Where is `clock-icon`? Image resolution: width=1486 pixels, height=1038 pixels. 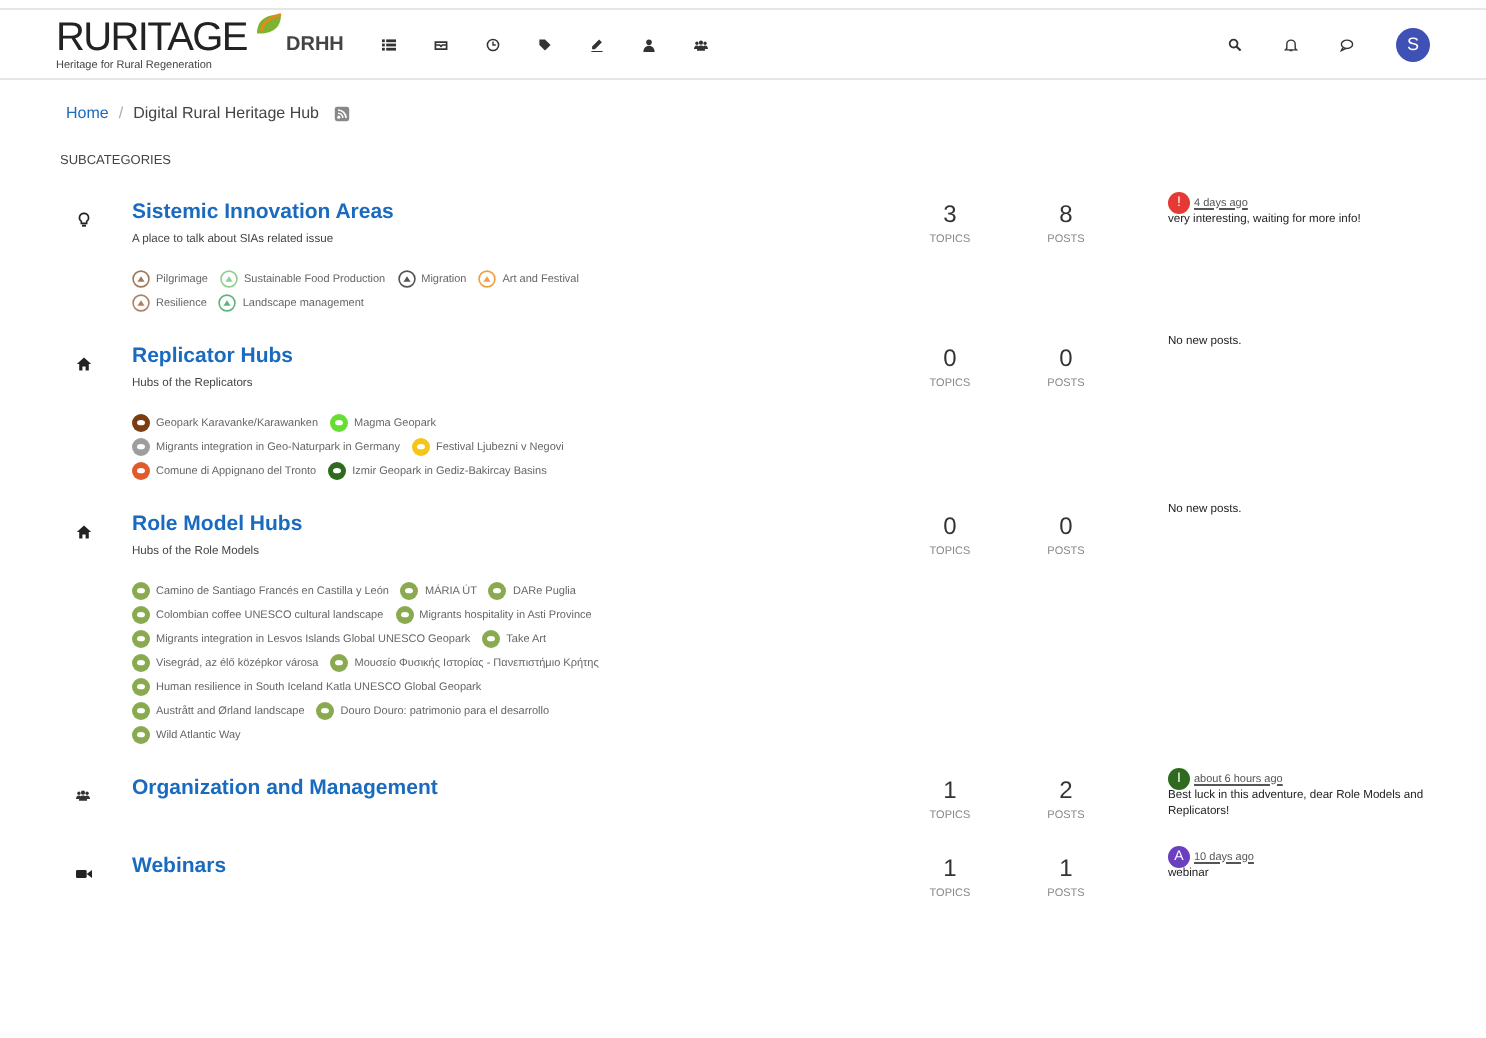 clock-icon is located at coordinates (492, 44).